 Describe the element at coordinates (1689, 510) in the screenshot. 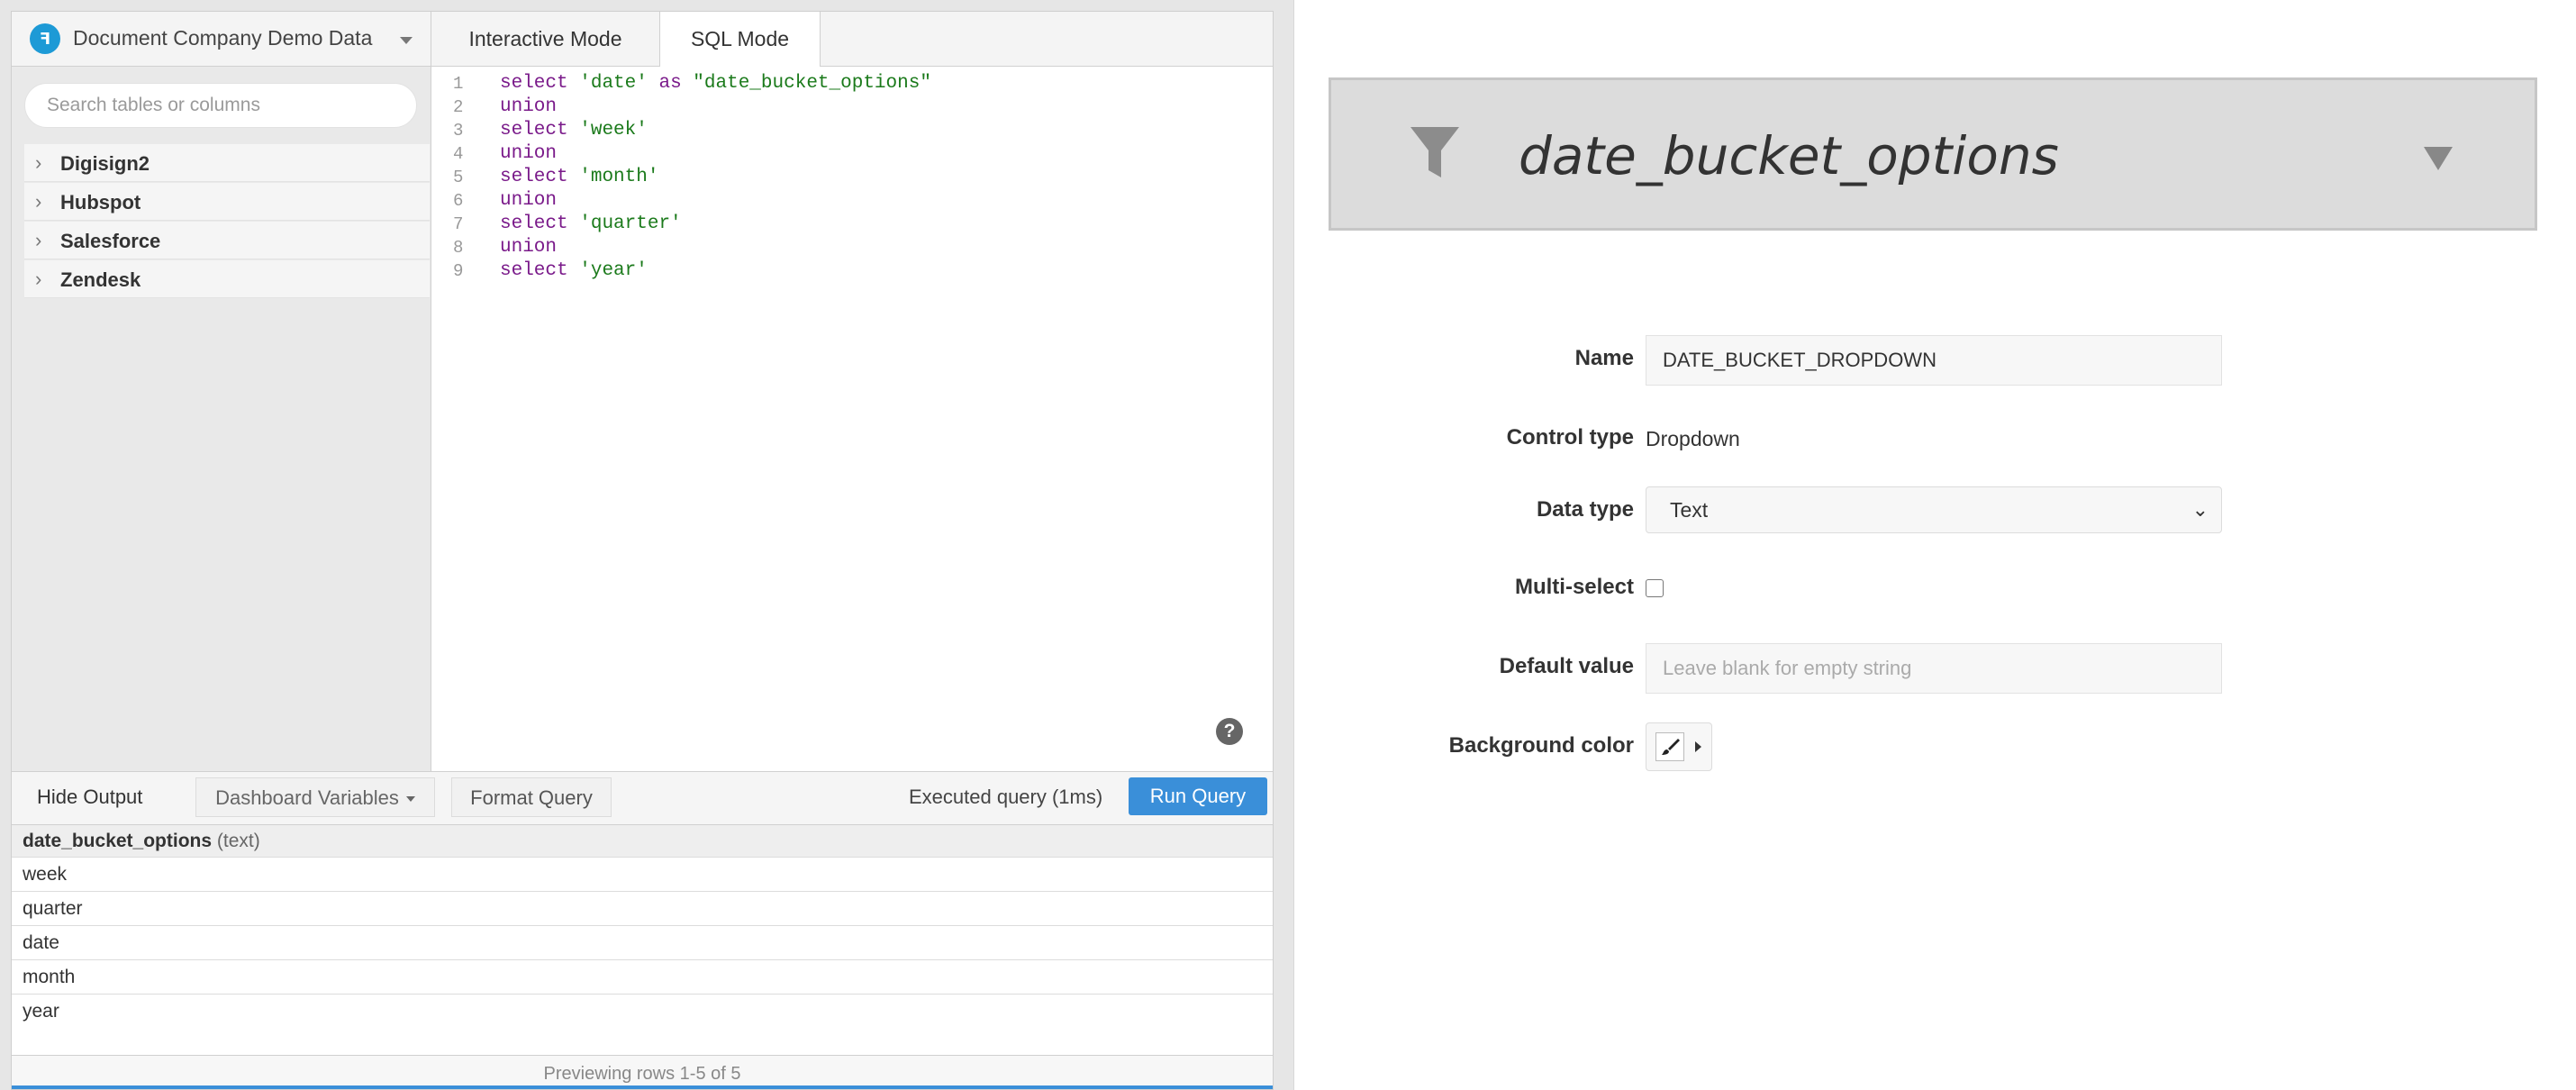

I see `data-type-value: Text` at that location.